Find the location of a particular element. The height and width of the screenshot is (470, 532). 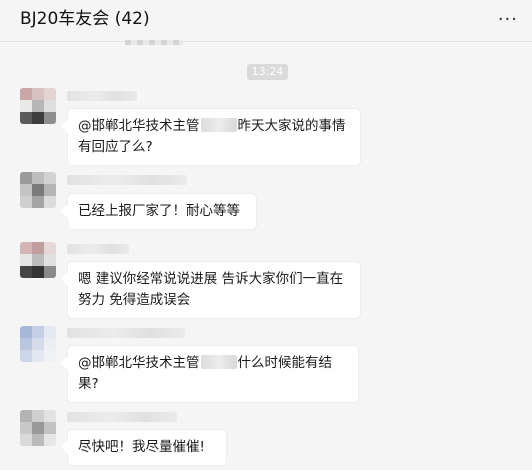

message-bubble: 已经上报厂家了！耐心等等 is located at coordinates (162, 211).